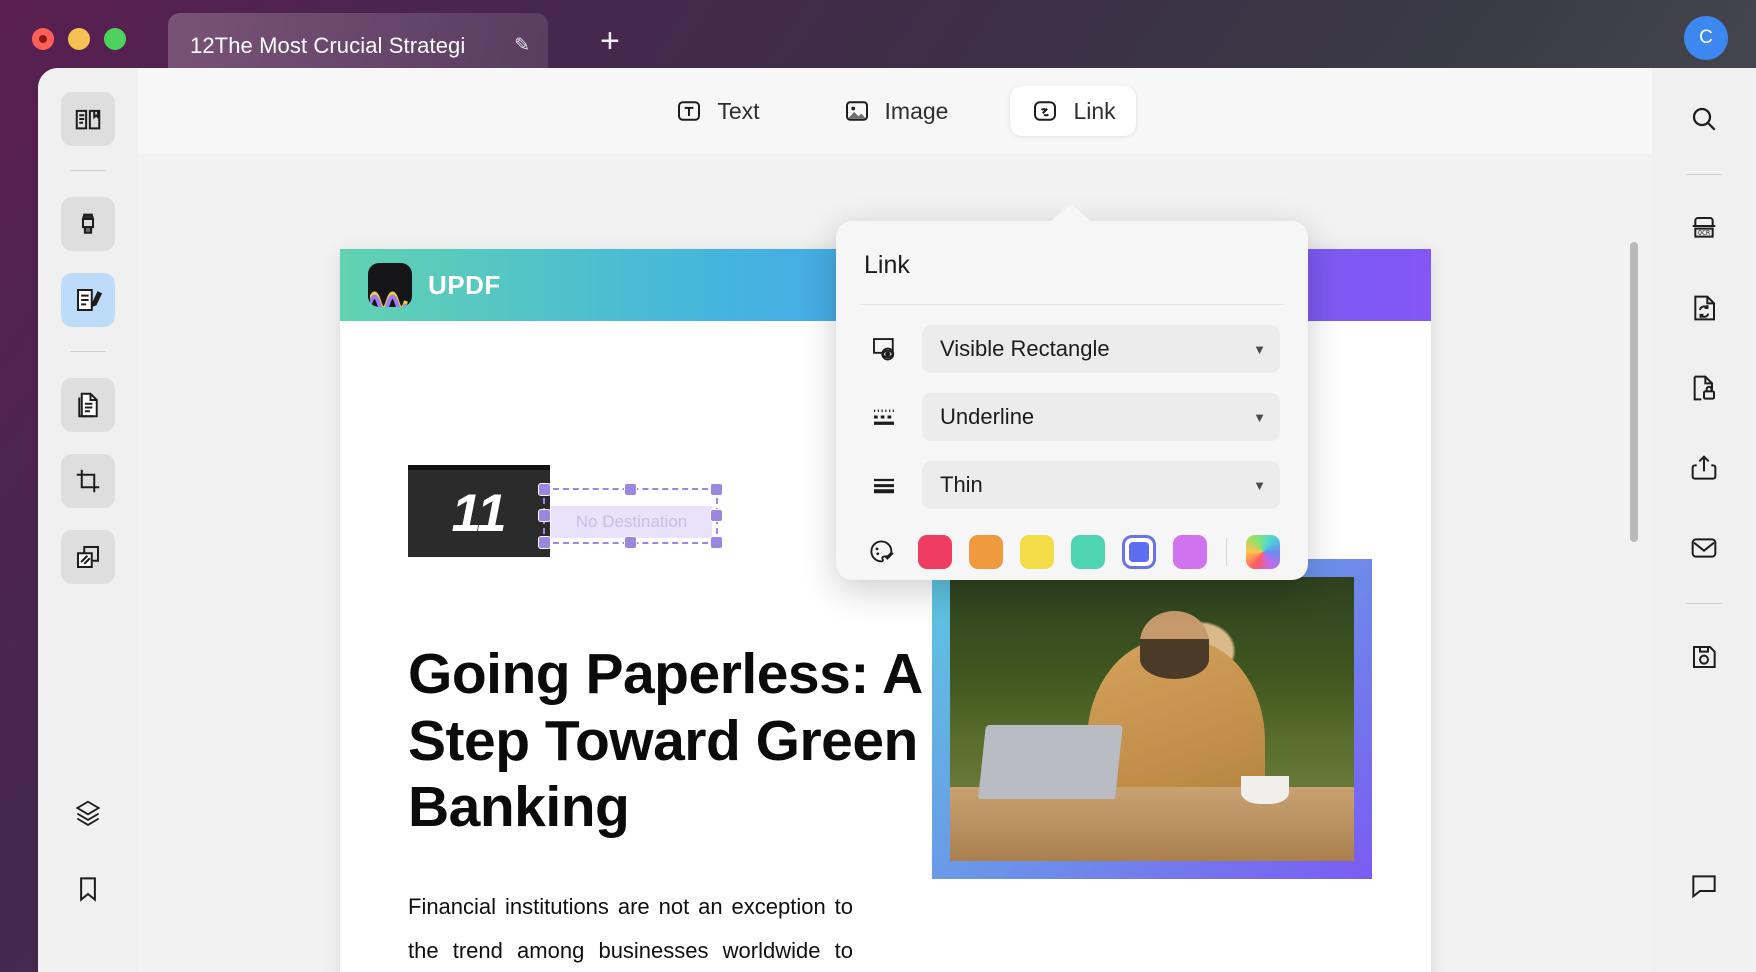 The height and width of the screenshot is (972, 1756). I want to click on tab-link: Link, so click(1073, 111).